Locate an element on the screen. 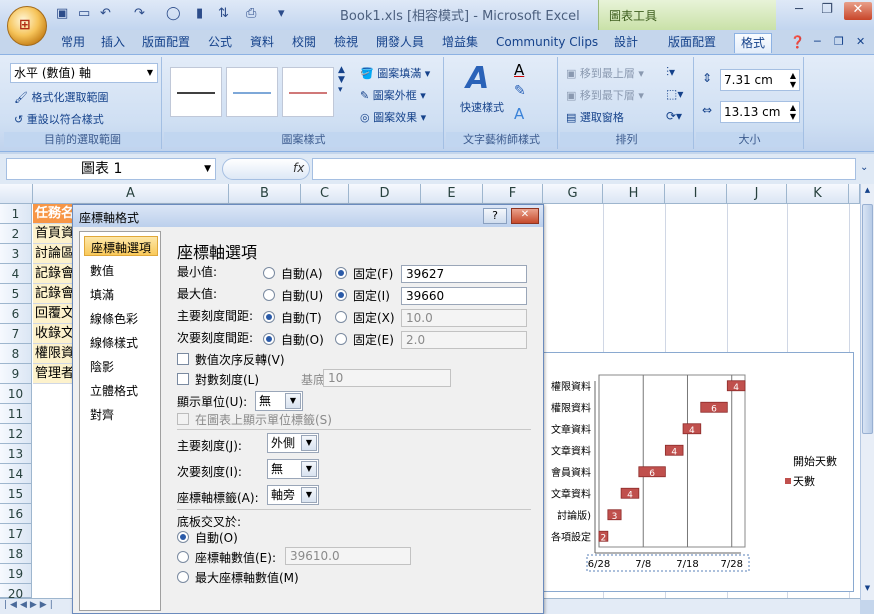  tab-insert: 插入 is located at coordinates (113, 43).